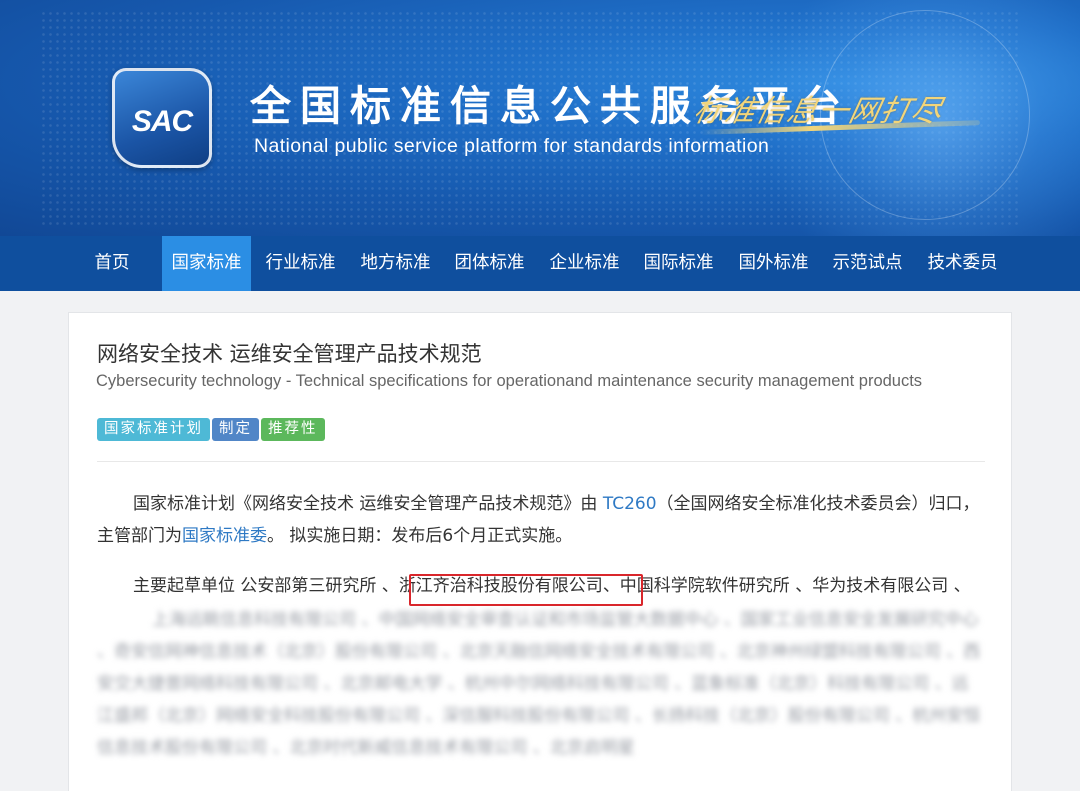 The height and width of the screenshot is (791, 1080). What do you see at coordinates (112, 263) in the screenshot?
I see `nav-item-home: 首页` at bounding box center [112, 263].